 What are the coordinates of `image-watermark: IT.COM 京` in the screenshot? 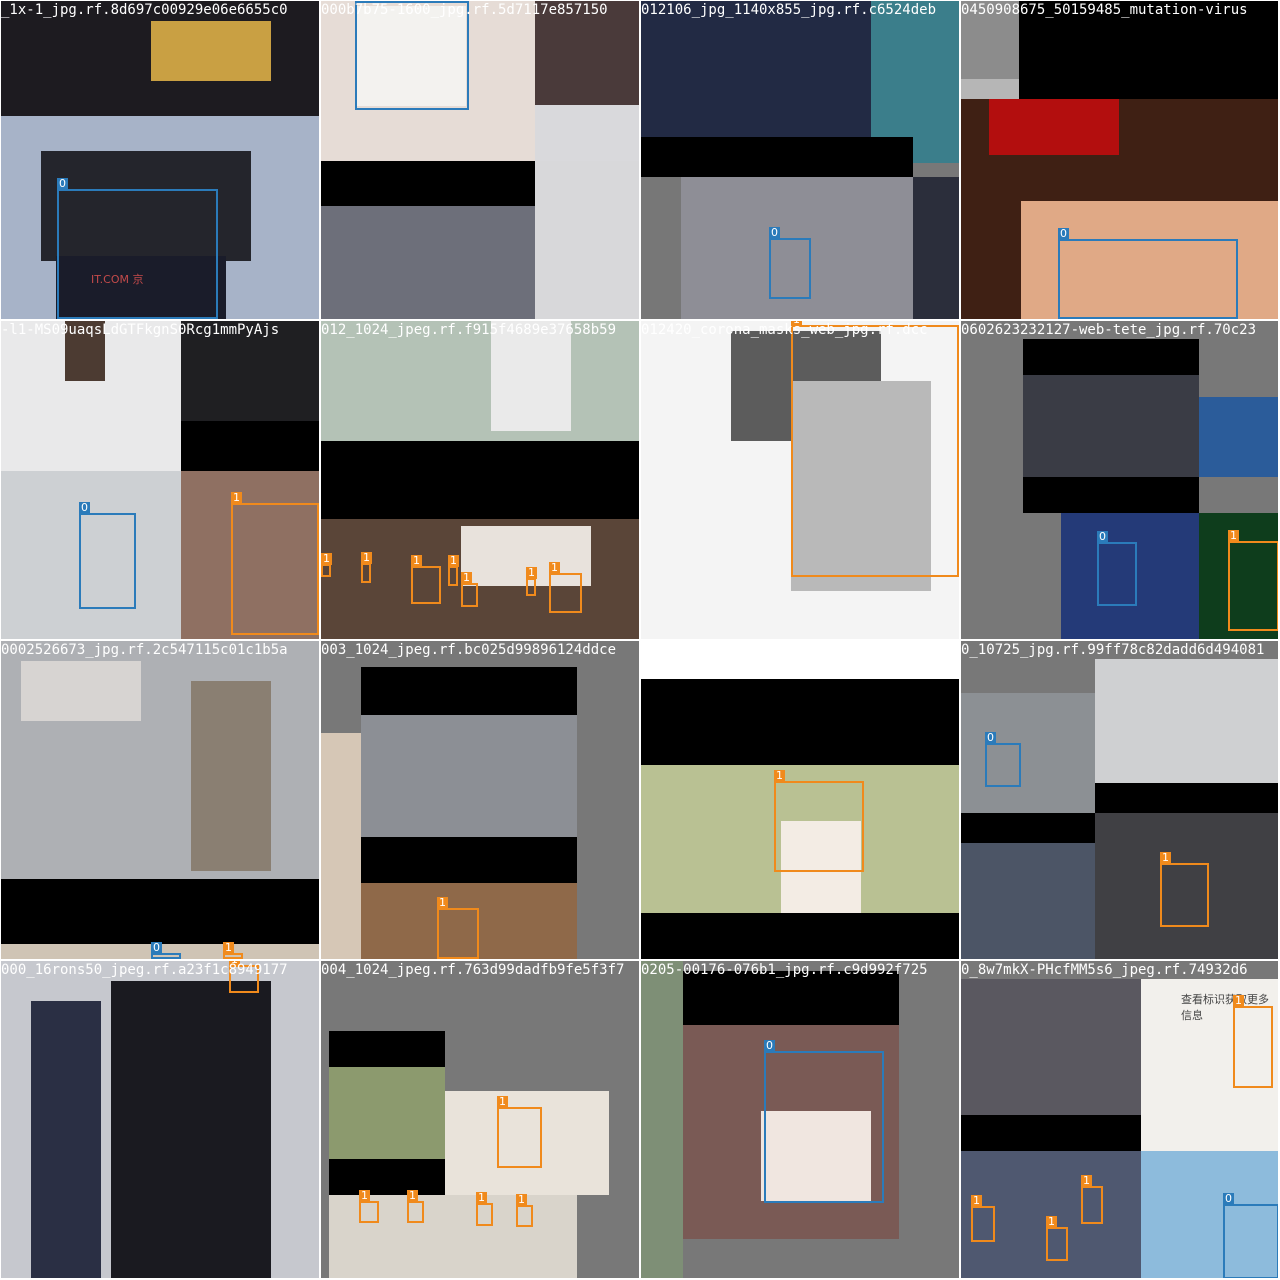 It's located at (117, 279).